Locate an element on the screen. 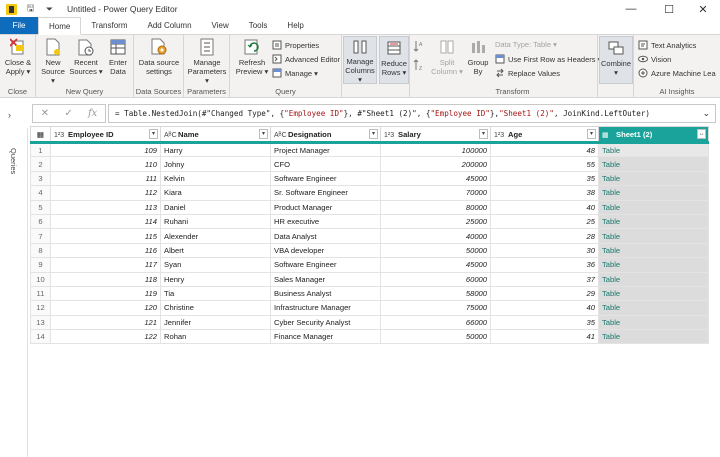 The height and width of the screenshot is (457, 720). close-apply-button: Close & Apply ▾ is located at coordinates (18, 57).